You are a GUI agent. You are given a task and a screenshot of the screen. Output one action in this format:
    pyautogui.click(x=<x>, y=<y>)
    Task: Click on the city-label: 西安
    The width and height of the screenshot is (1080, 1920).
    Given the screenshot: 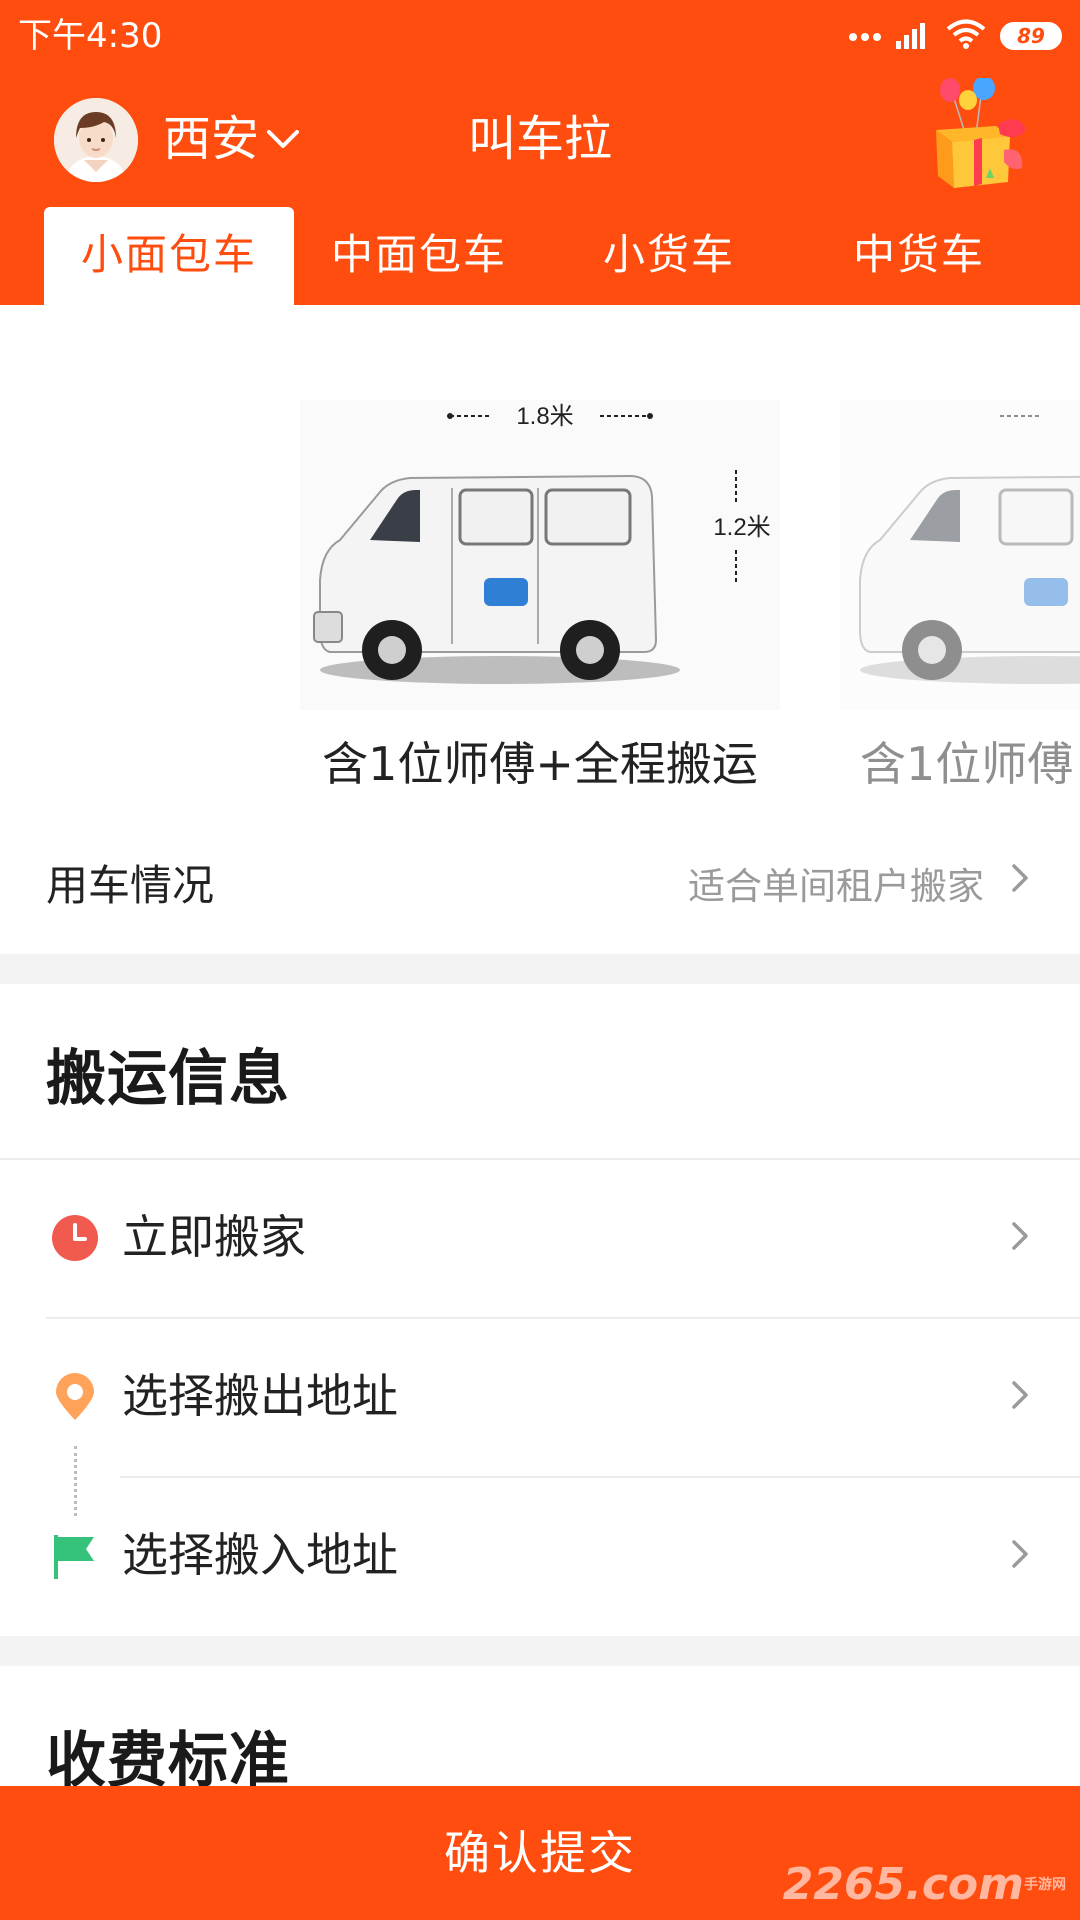 What is the action you would take?
    pyautogui.click(x=211, y=139)
    